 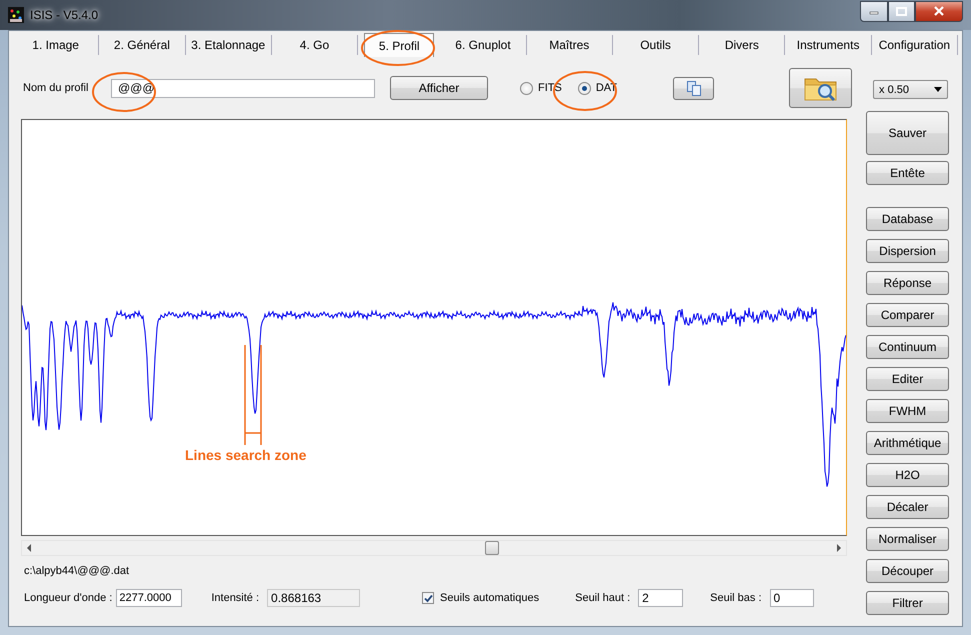 What do you see at coordinates (56, 88) in the screenshot?
I see `profile-name-label: Nom du profil` at bounding box center [56, 88].